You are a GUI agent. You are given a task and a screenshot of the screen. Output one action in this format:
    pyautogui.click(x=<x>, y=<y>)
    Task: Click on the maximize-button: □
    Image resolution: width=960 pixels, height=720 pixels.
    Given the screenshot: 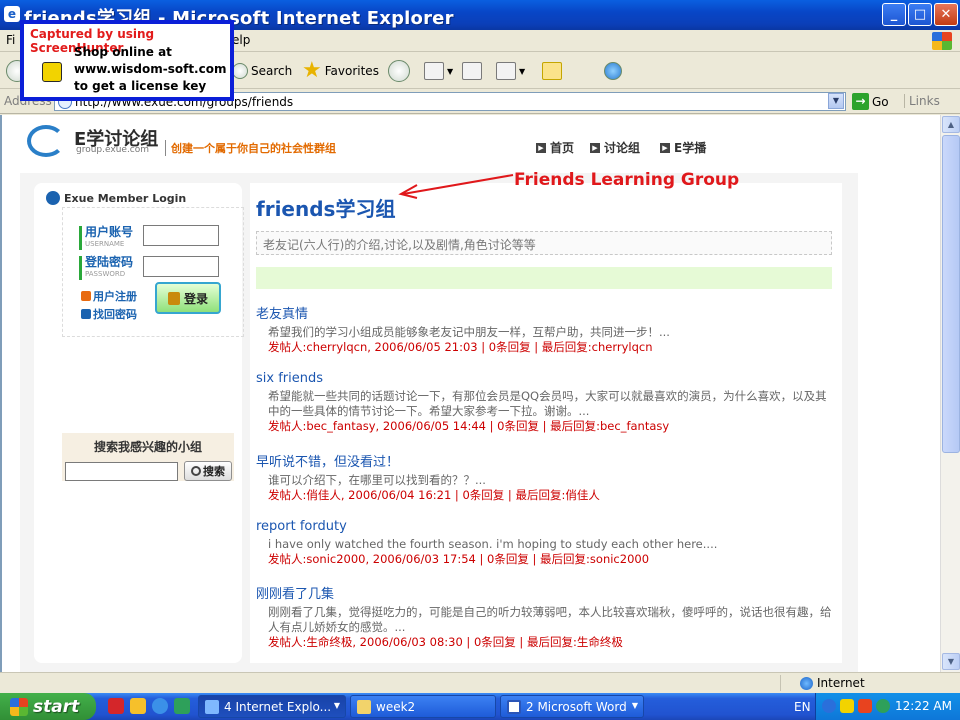 What is the action you would take?
    pyautogui.click(x=920, y=14)
    